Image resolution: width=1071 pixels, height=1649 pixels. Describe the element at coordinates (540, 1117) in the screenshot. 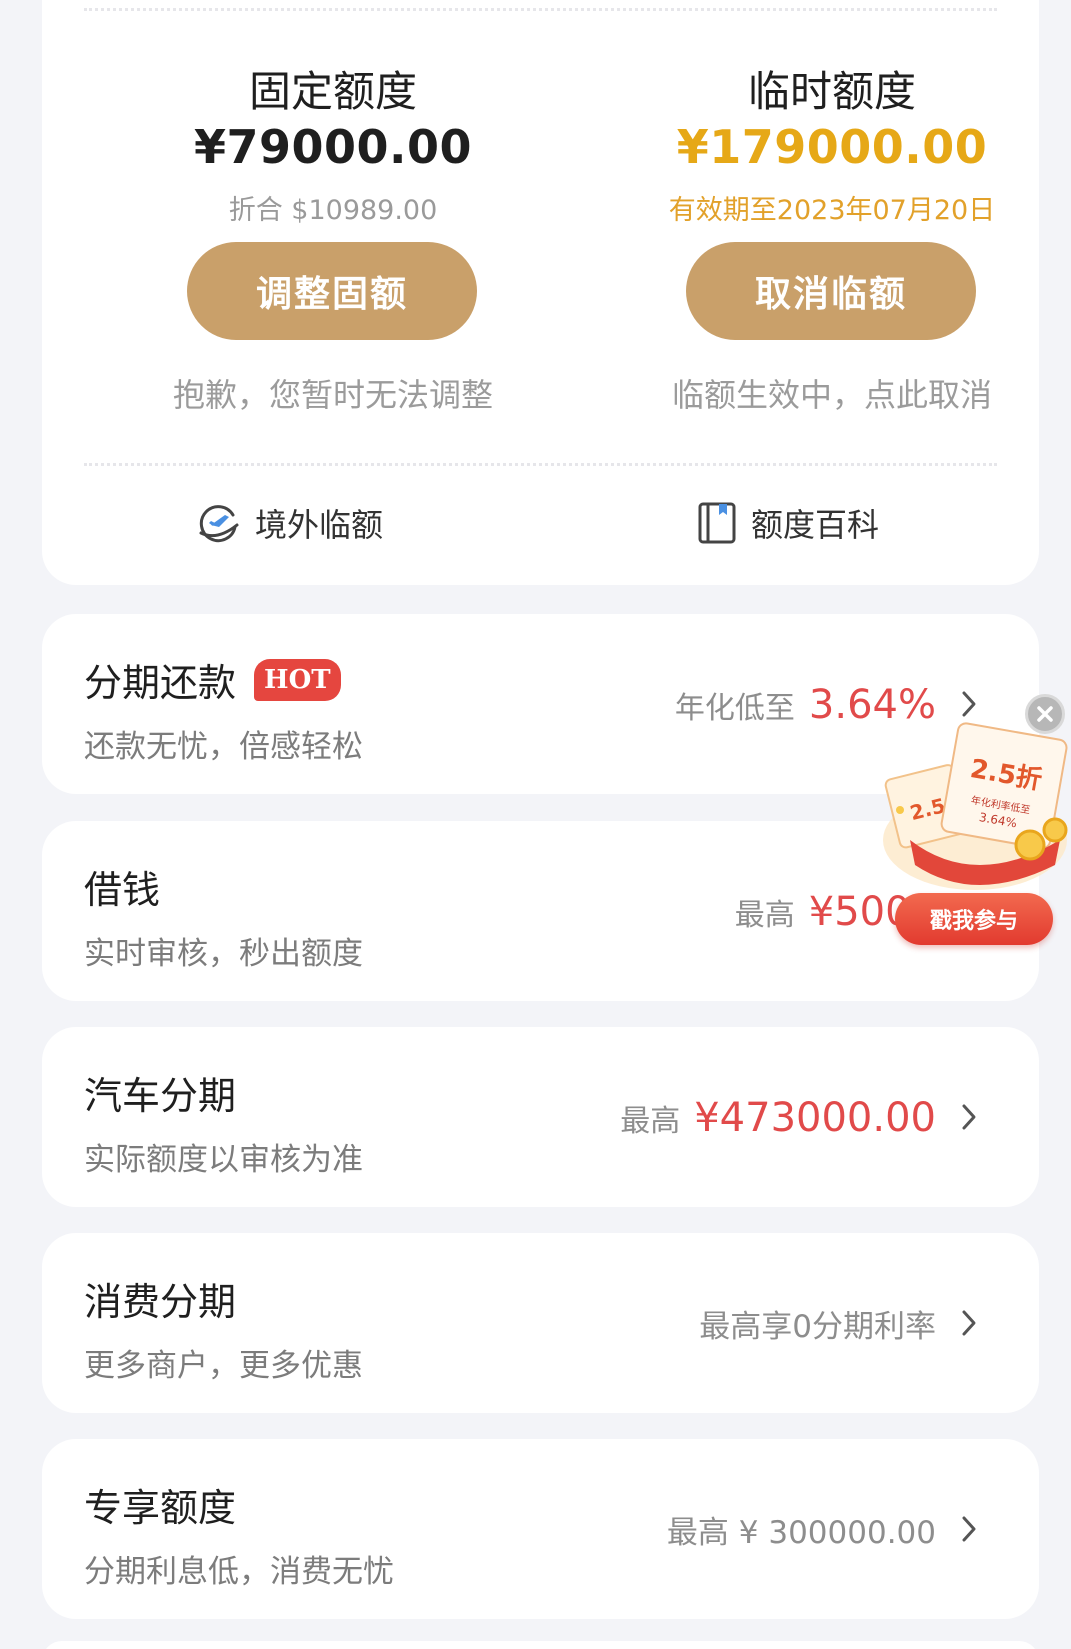

I see `list-item-car-installment: 汽车分期 实际额度以审核为准 最高 ¥473000.00` at that location.